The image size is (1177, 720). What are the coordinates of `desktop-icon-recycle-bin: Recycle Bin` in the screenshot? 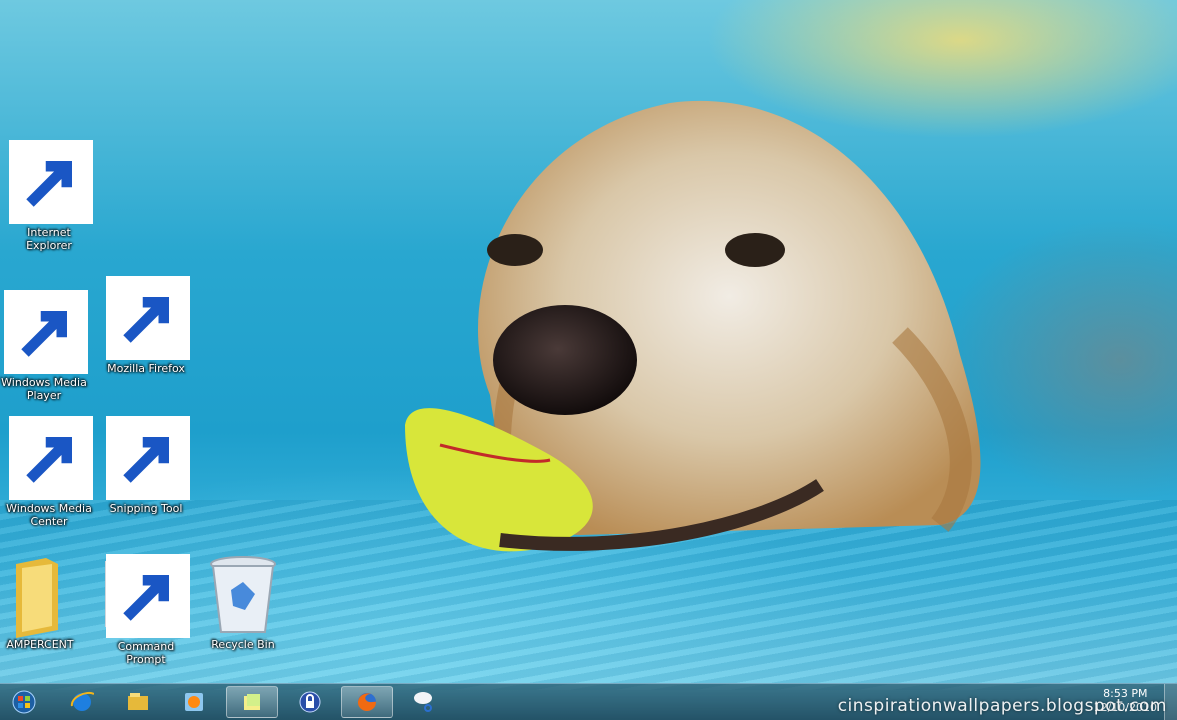 It's located at (243, 602).